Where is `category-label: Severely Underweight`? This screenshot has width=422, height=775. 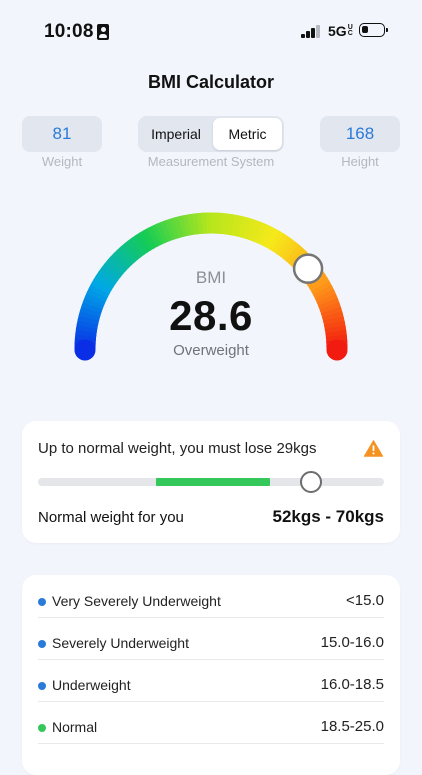
category-label: Severely Underweight is located at coordinates (120, 643).